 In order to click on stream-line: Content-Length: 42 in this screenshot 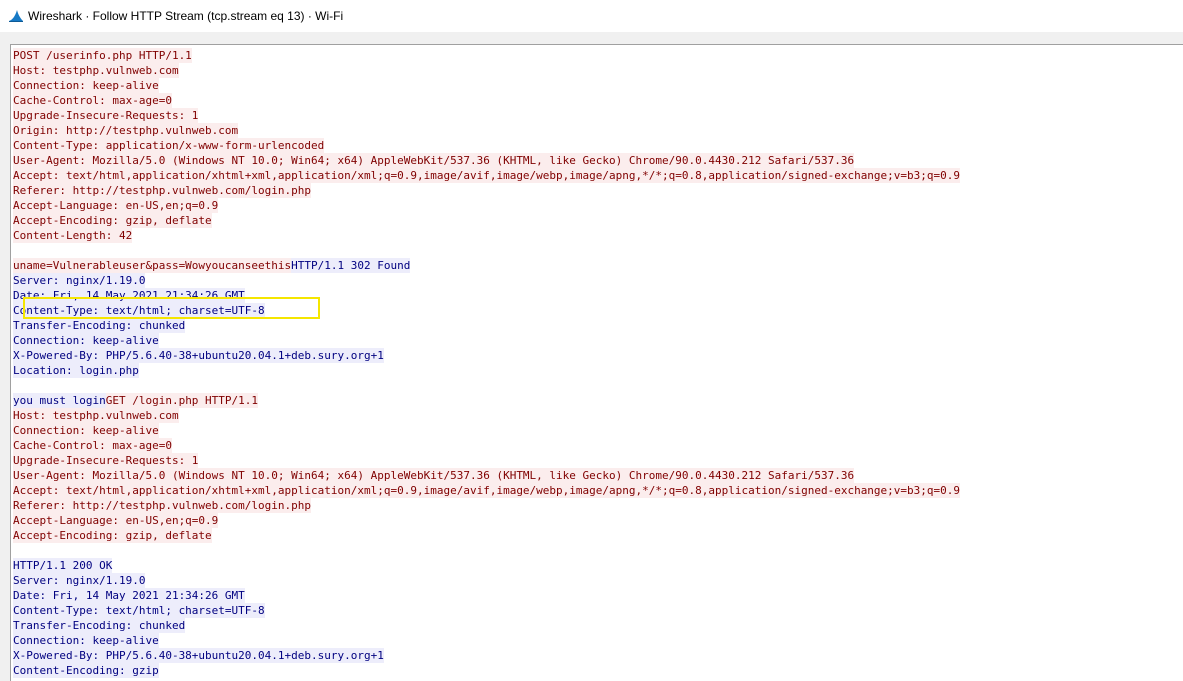, I will do `click(486, 235)`.